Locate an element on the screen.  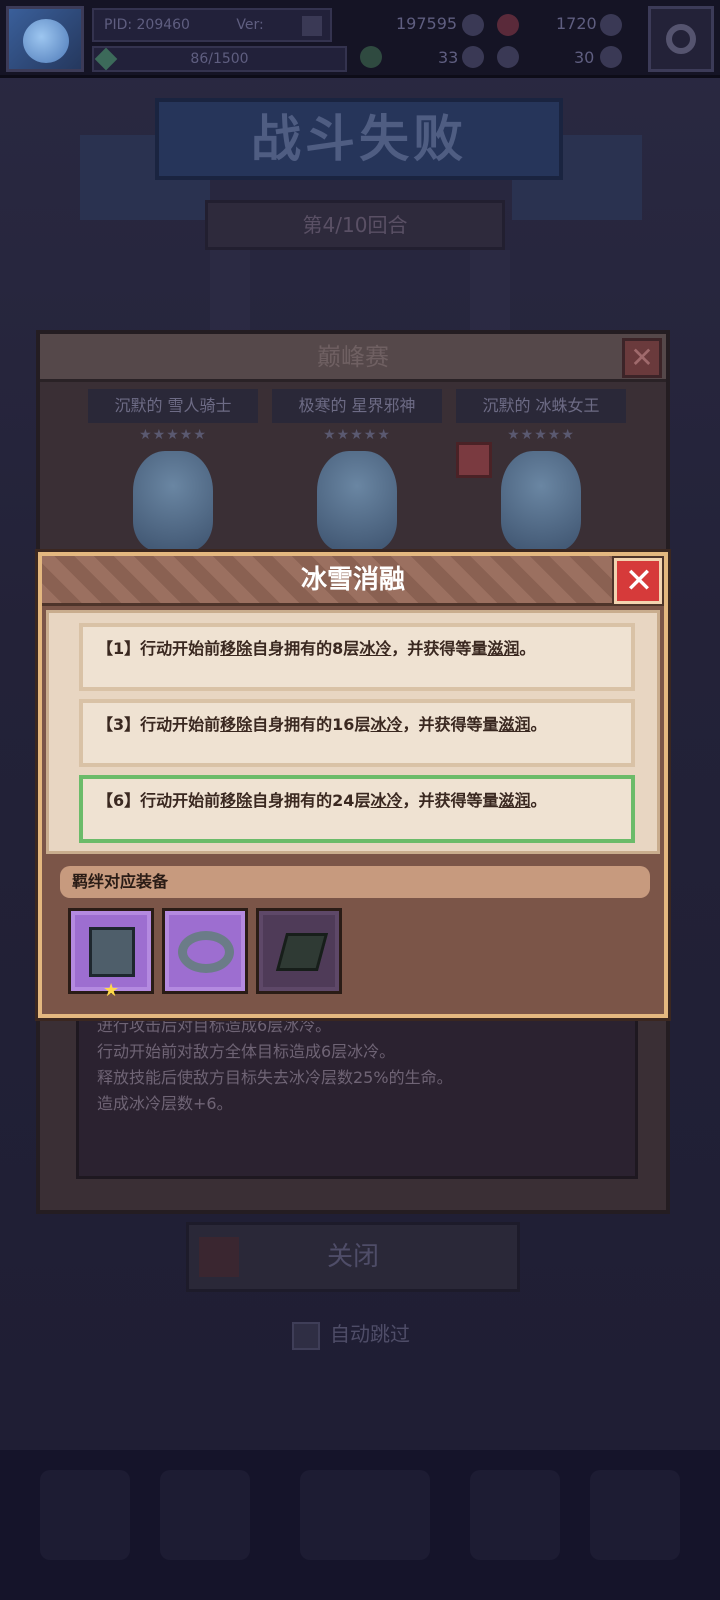
player-id: PID: 209460 is located at coordinates (147, 25).